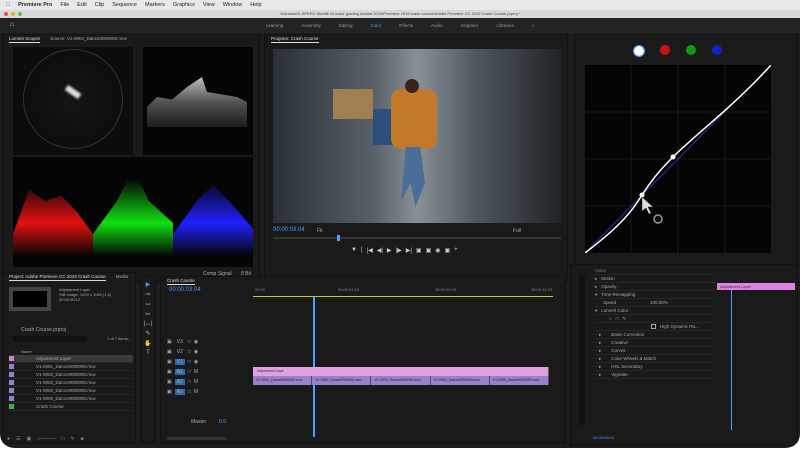 The image size is (800, 450). What do you see at coordinates (18, 439) in the screenshot?
I see `list-view-icon: ☰` at bounding box center [18, 439].